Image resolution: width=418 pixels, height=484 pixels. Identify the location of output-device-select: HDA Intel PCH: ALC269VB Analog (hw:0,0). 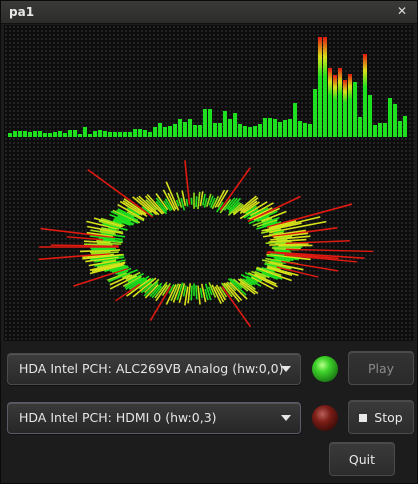
(154, 369).